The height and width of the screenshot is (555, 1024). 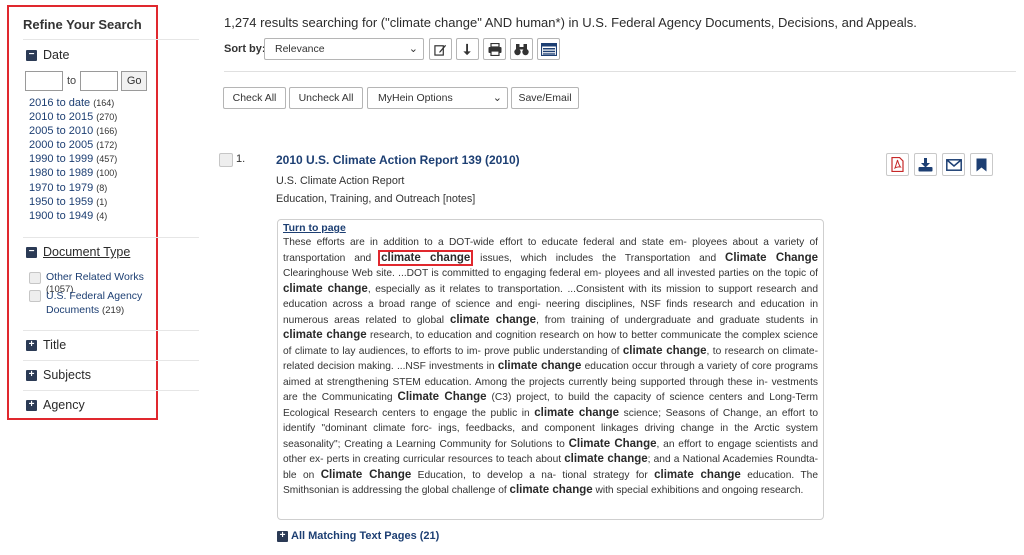 I want to click on email-button, so click(x=953, y=164).